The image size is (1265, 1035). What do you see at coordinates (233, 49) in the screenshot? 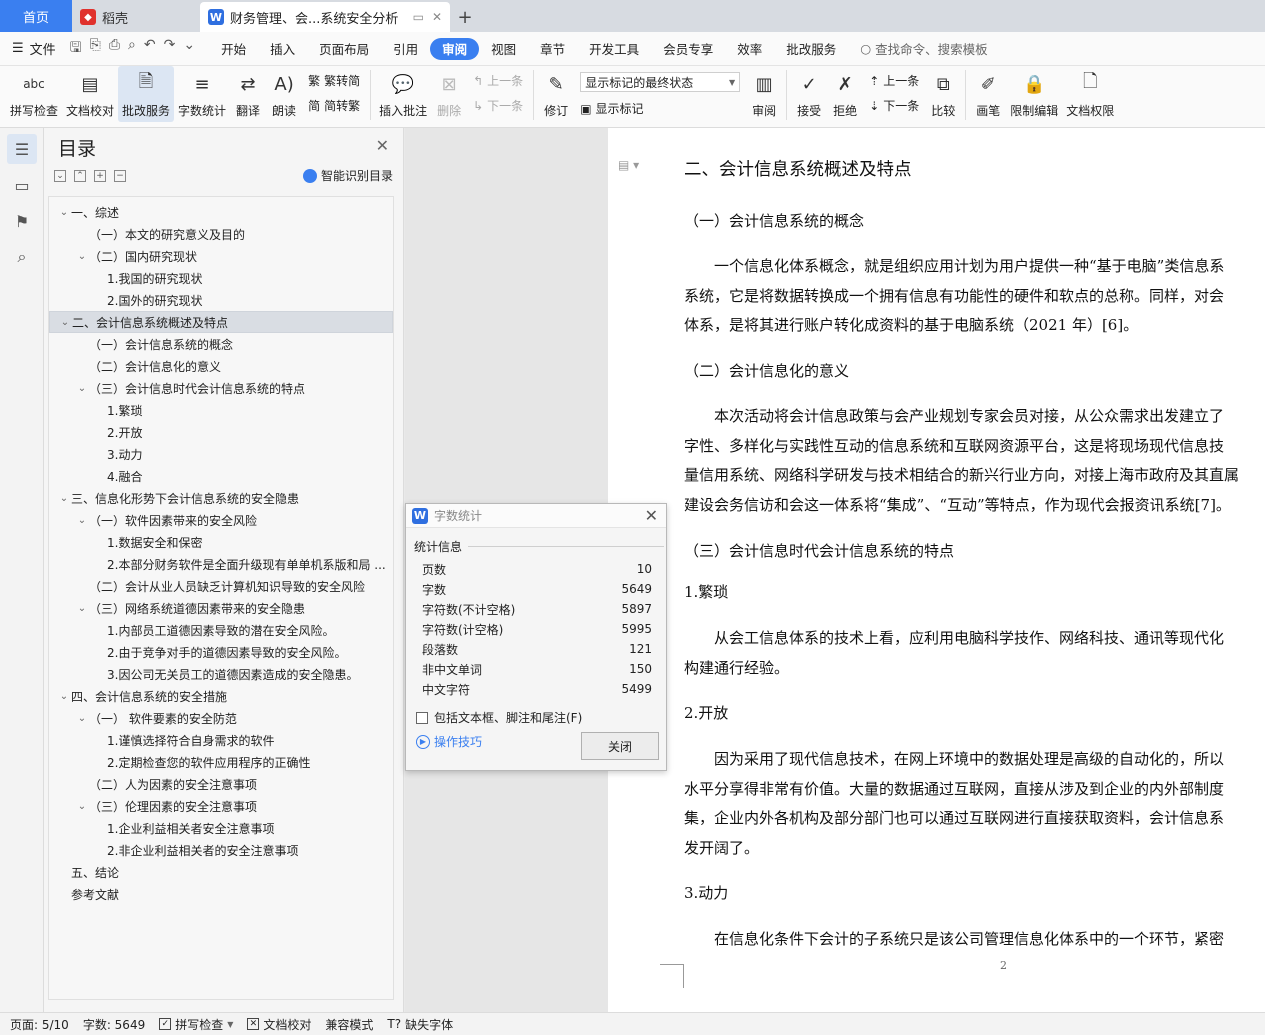
I see `menu-start: 开始` at bounding box center [233, 49].